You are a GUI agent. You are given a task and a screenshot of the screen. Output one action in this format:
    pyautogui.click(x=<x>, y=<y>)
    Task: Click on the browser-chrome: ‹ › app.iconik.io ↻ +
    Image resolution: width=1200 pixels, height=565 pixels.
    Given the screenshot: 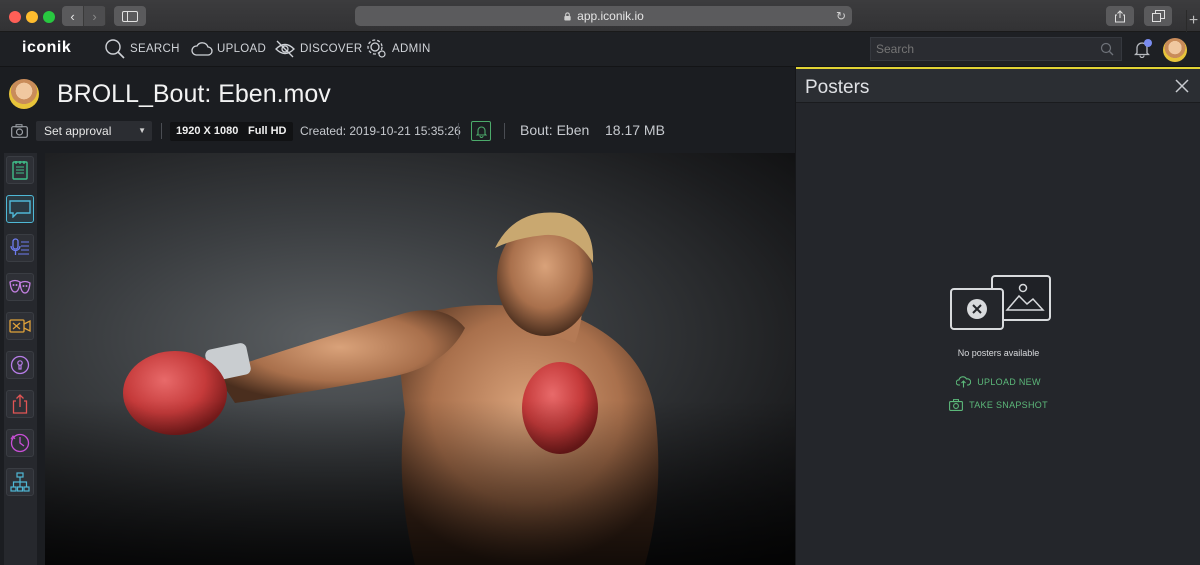 What is the action you would take?
    pyautogui.click(x=600, y=16)
    